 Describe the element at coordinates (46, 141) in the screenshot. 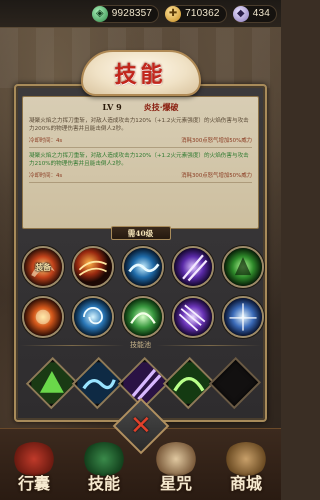

I see `current-cooldown: 冷却时间：4s` at that location.